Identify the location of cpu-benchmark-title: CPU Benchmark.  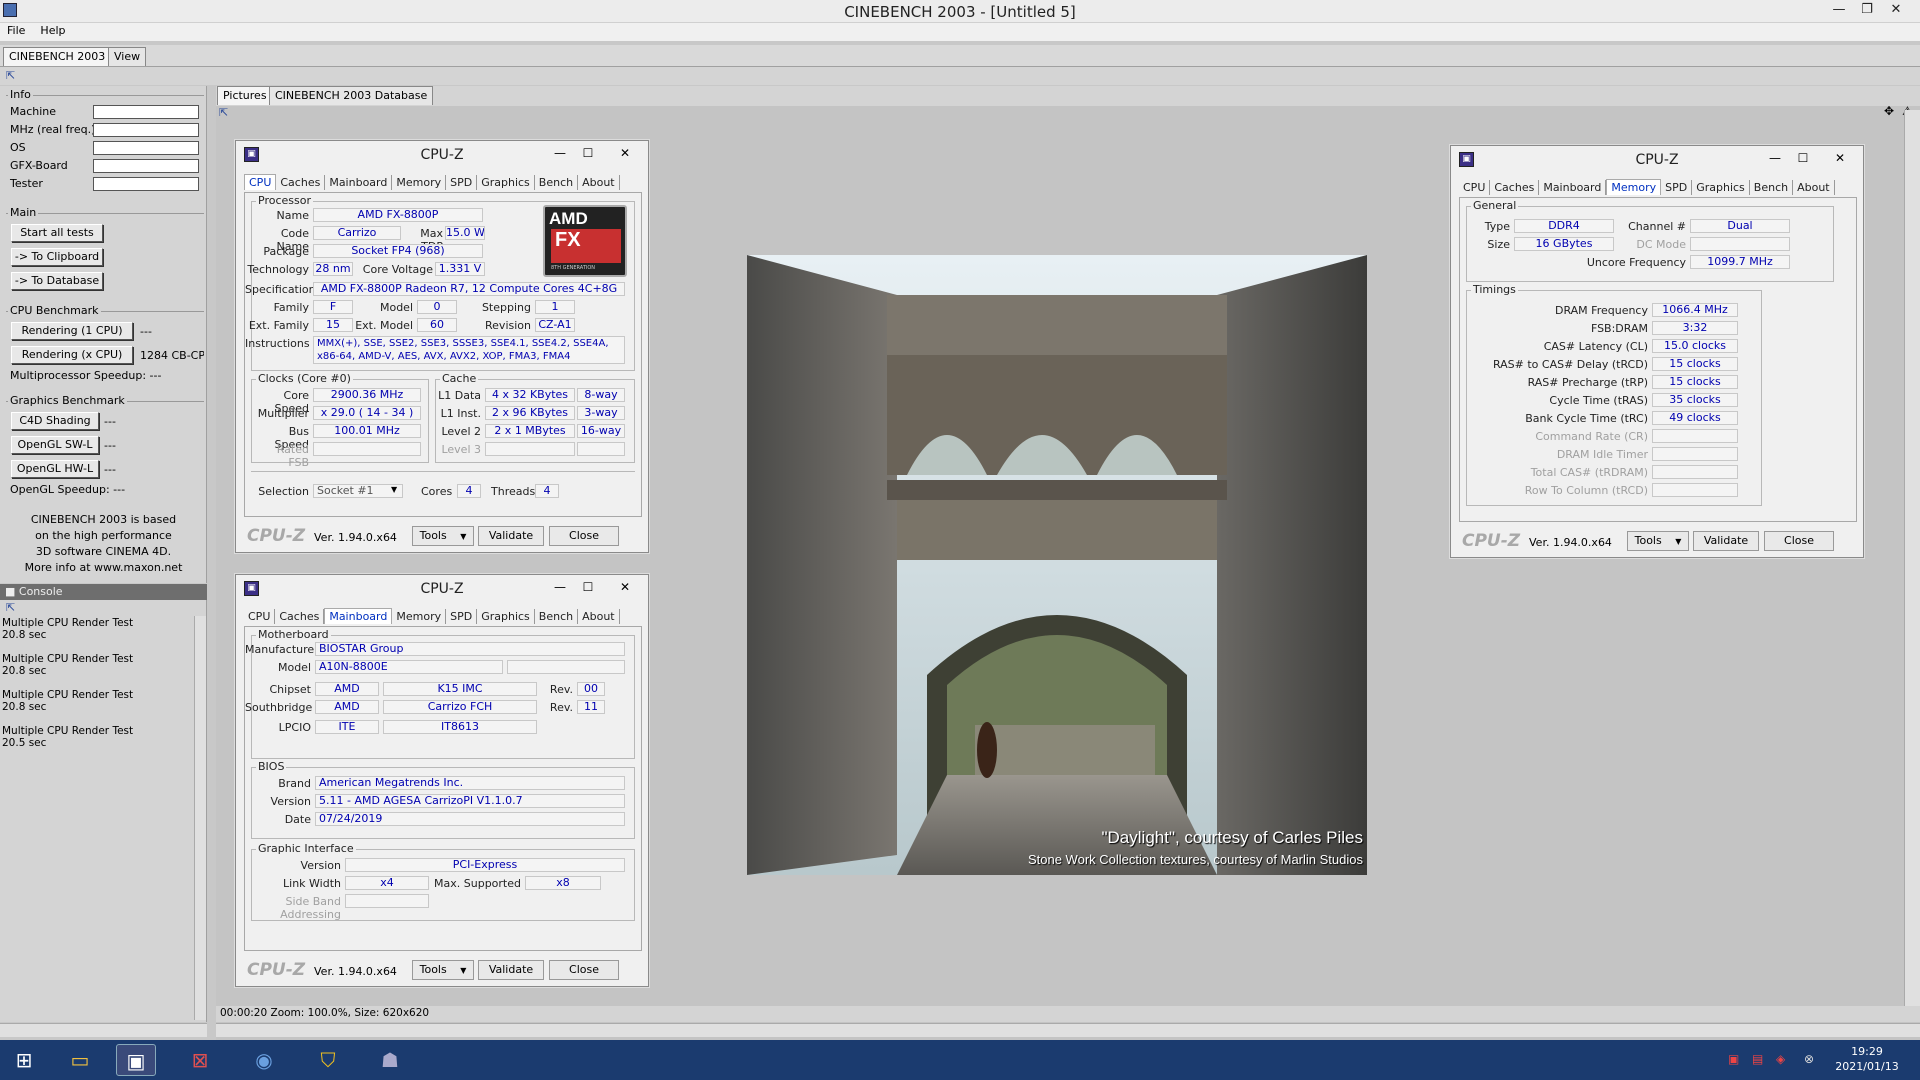
(54, 310).